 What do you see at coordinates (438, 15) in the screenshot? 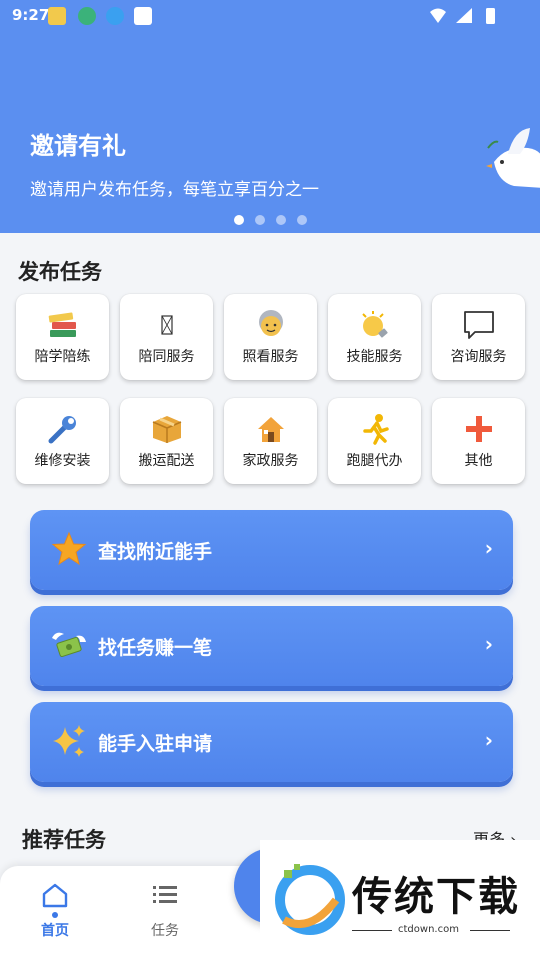
I see `wifi-icon` at bounding box center [438, 15].